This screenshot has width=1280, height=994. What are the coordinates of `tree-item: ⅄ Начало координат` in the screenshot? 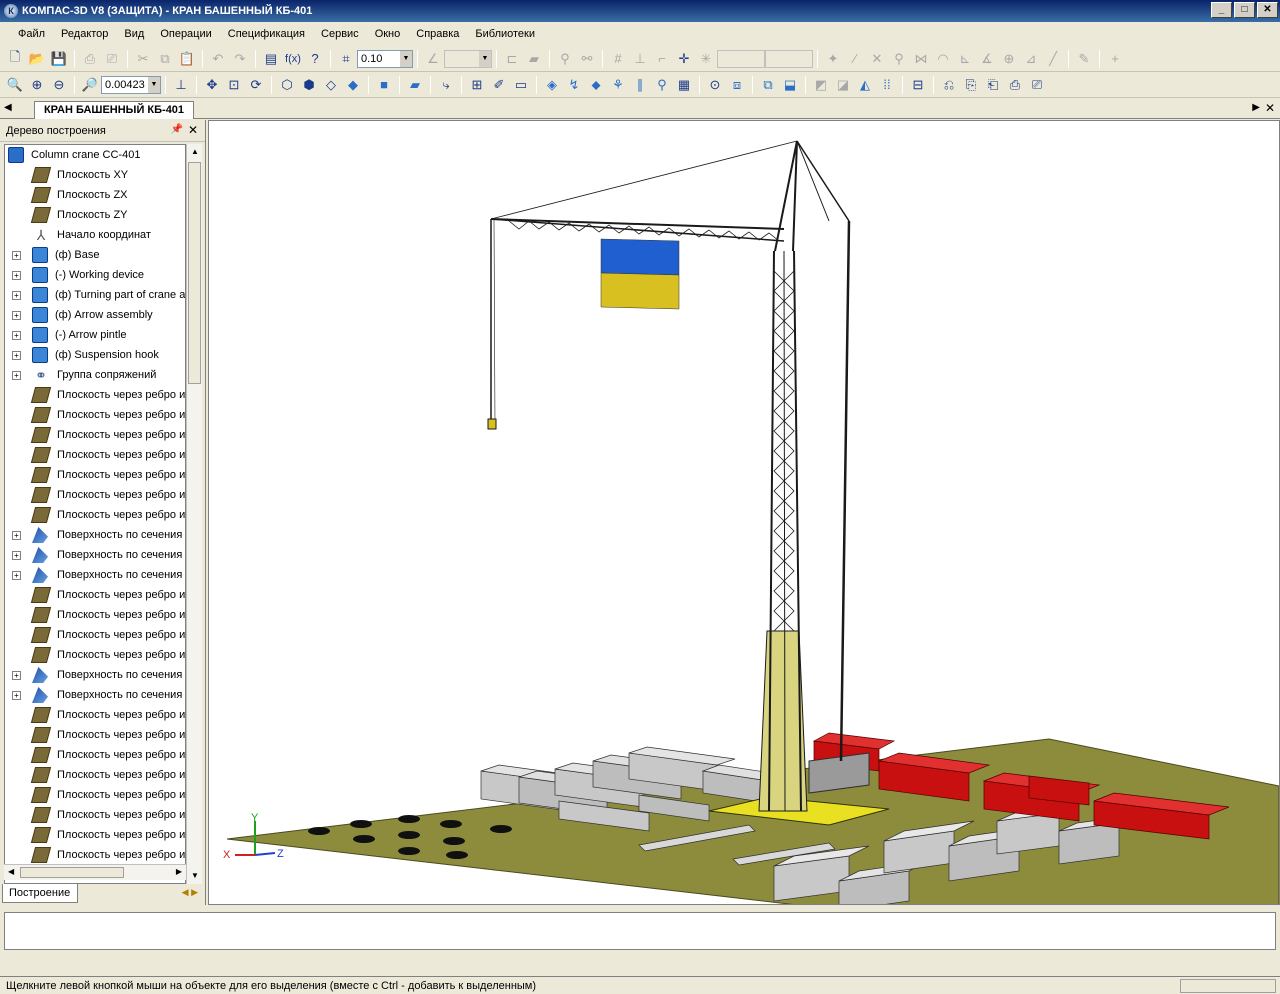 It's located at (95, 235).